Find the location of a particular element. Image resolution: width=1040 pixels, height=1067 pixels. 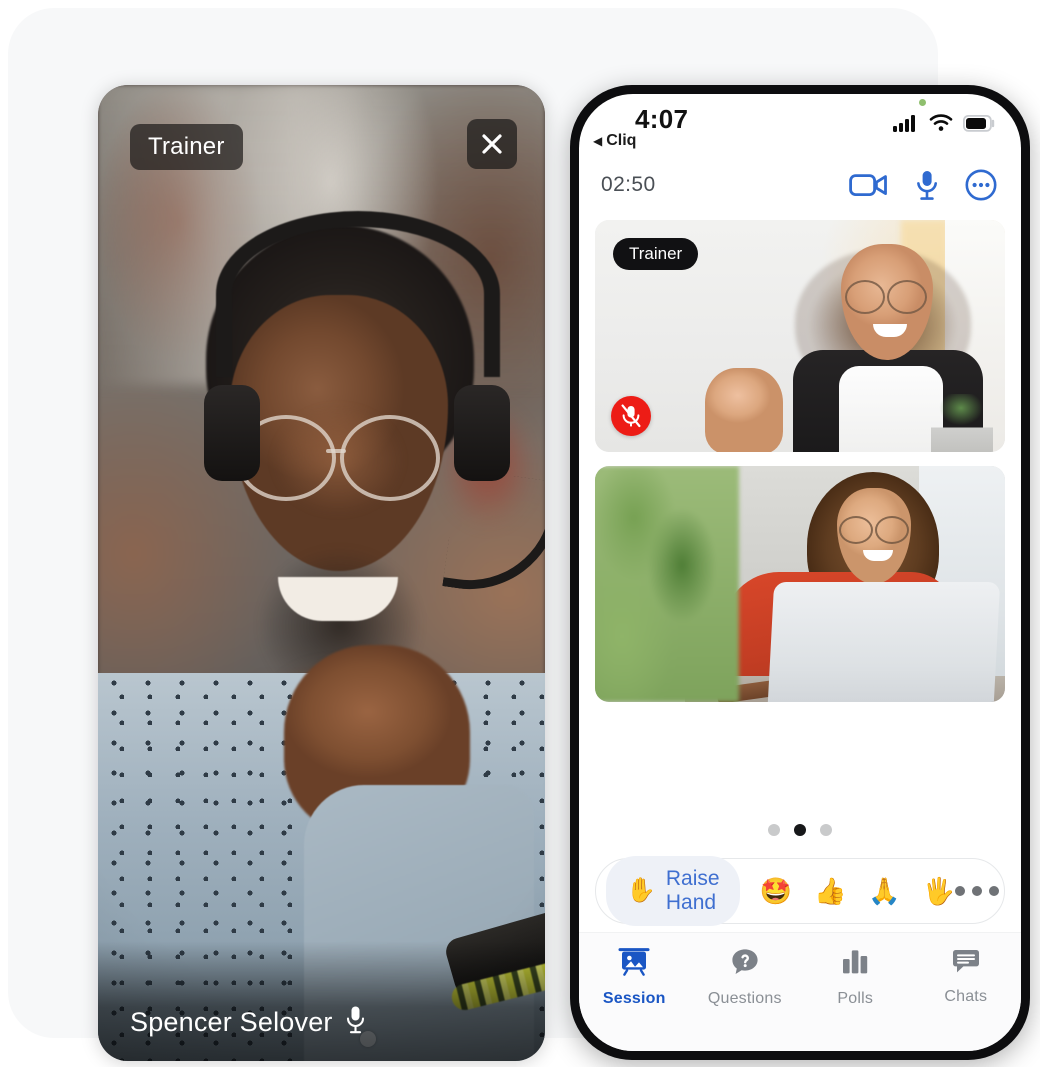

tab-polls-label: Polls is located at coordinates (855, 998).